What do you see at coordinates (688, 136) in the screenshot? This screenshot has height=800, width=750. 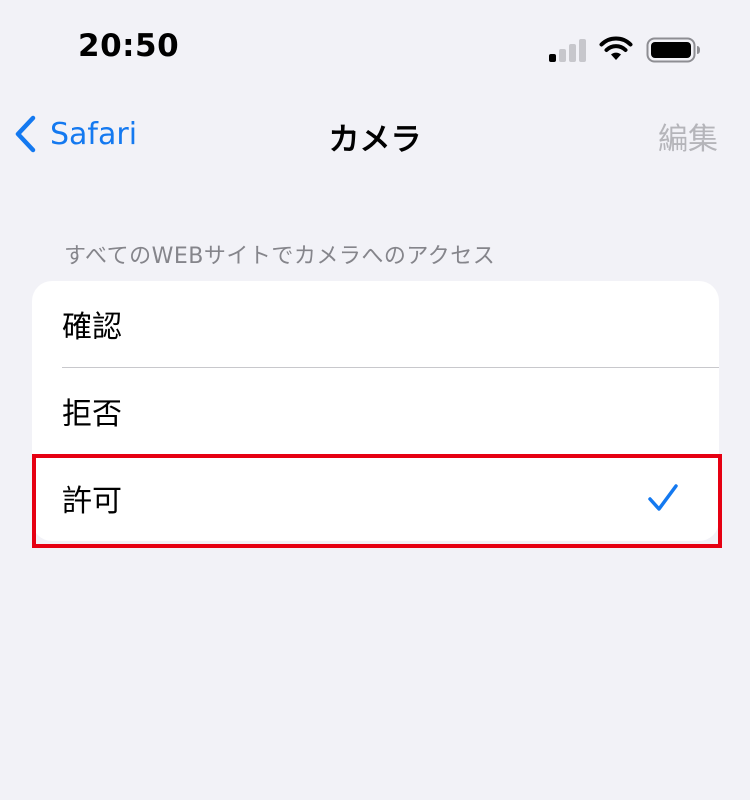 I see `edit-button: 編集` at bounding box center [688, 136].